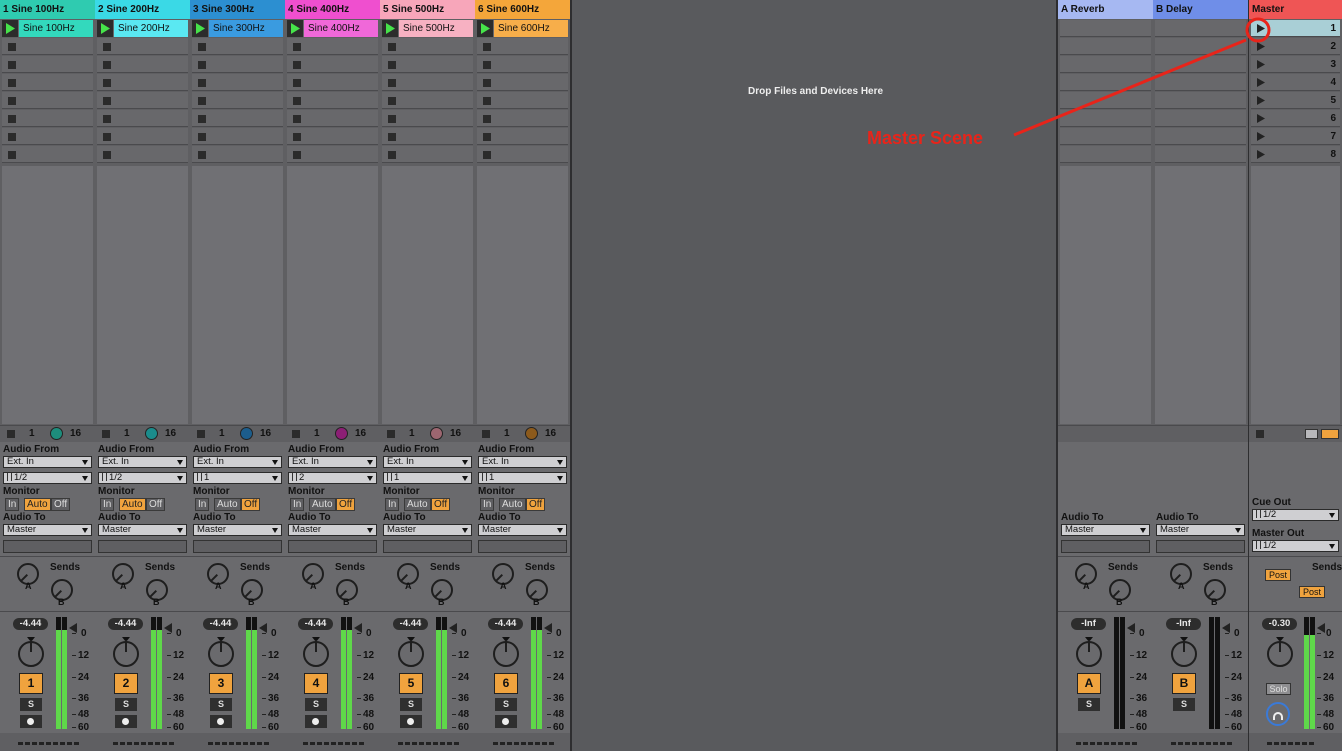  I want to click on stop-all-clips-button, so click(1260, 434).